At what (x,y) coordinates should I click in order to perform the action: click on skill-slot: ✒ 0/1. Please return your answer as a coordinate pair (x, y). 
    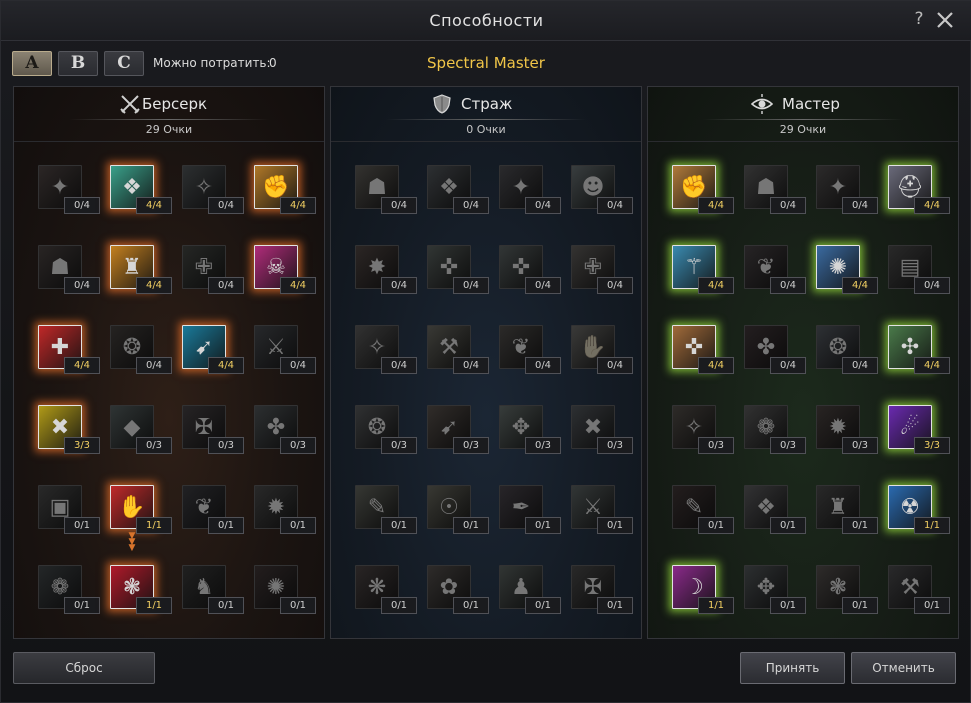
    Looking at the image, I should click on (530, 509).